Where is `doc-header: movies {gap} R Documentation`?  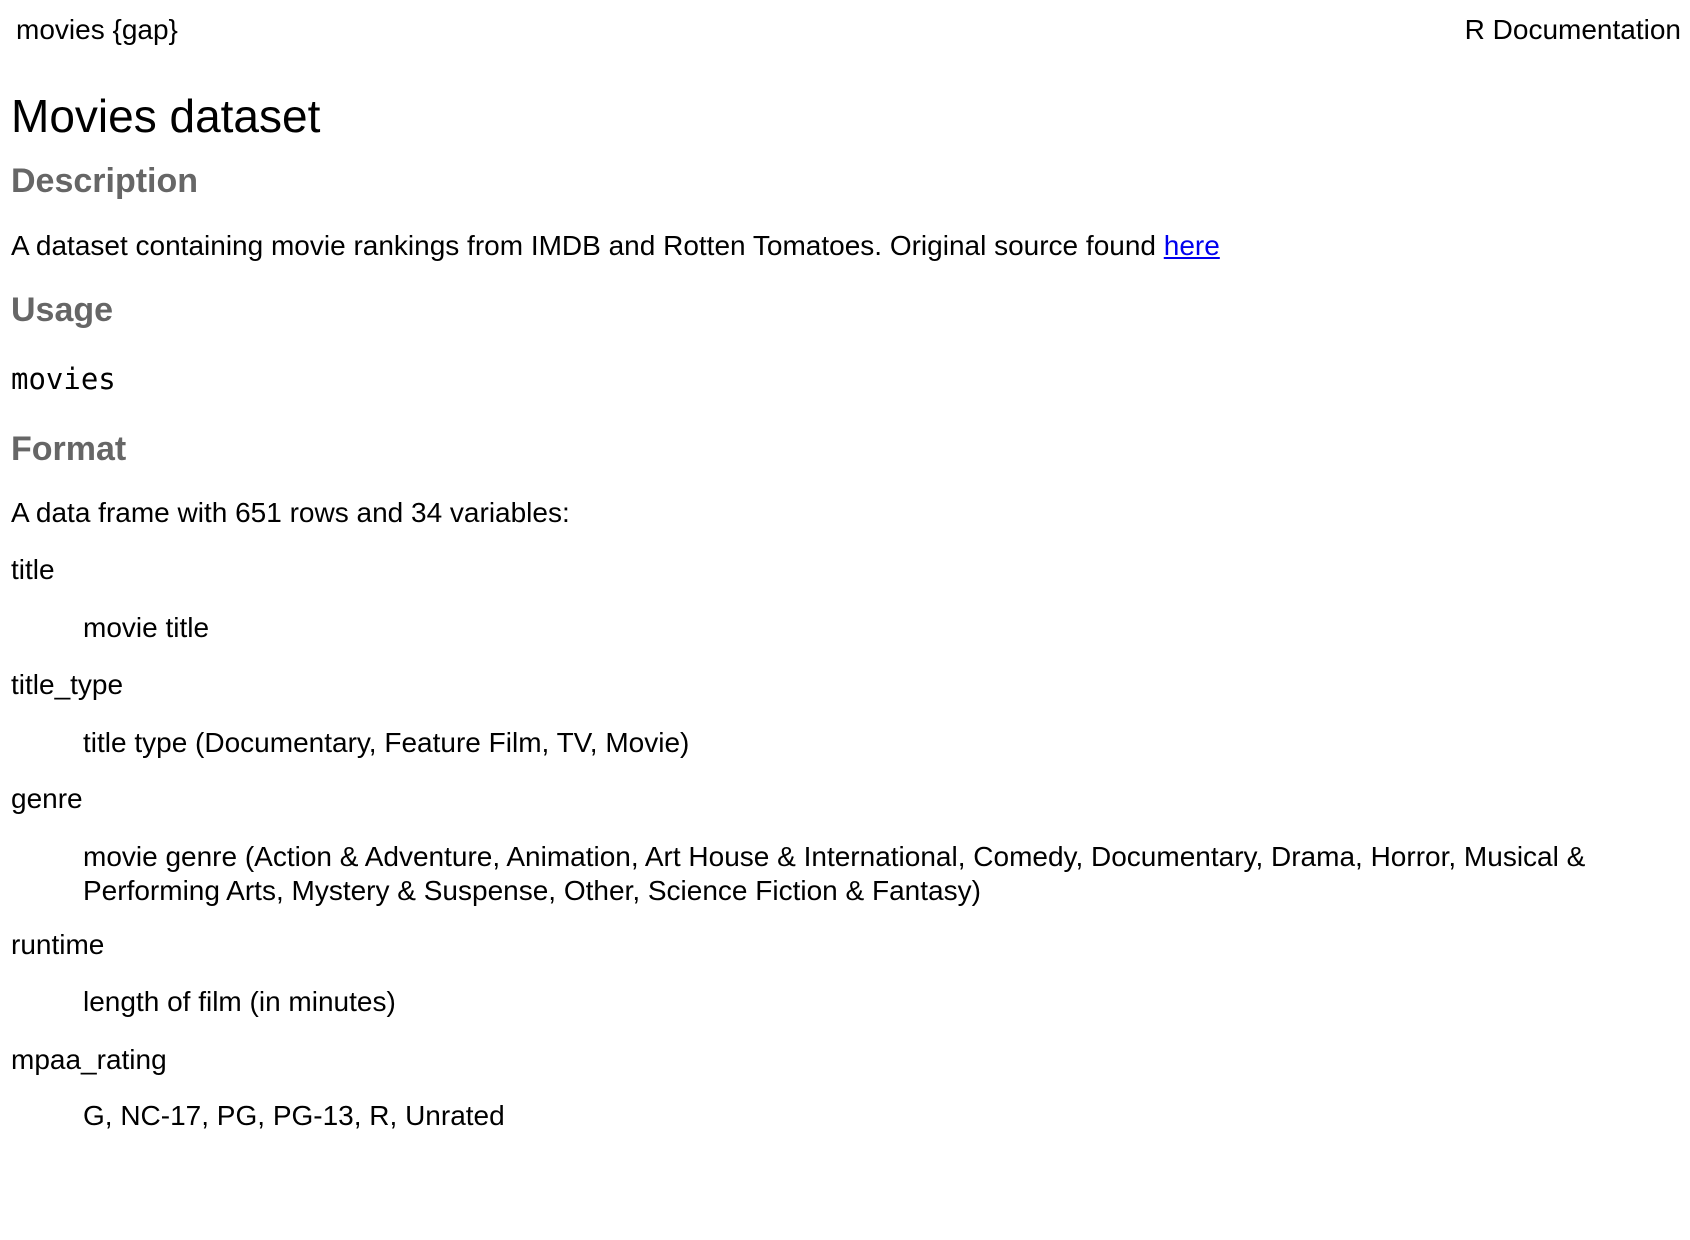 doc-header: movies {gap} R Documentation is located at coordinates (846, 32).